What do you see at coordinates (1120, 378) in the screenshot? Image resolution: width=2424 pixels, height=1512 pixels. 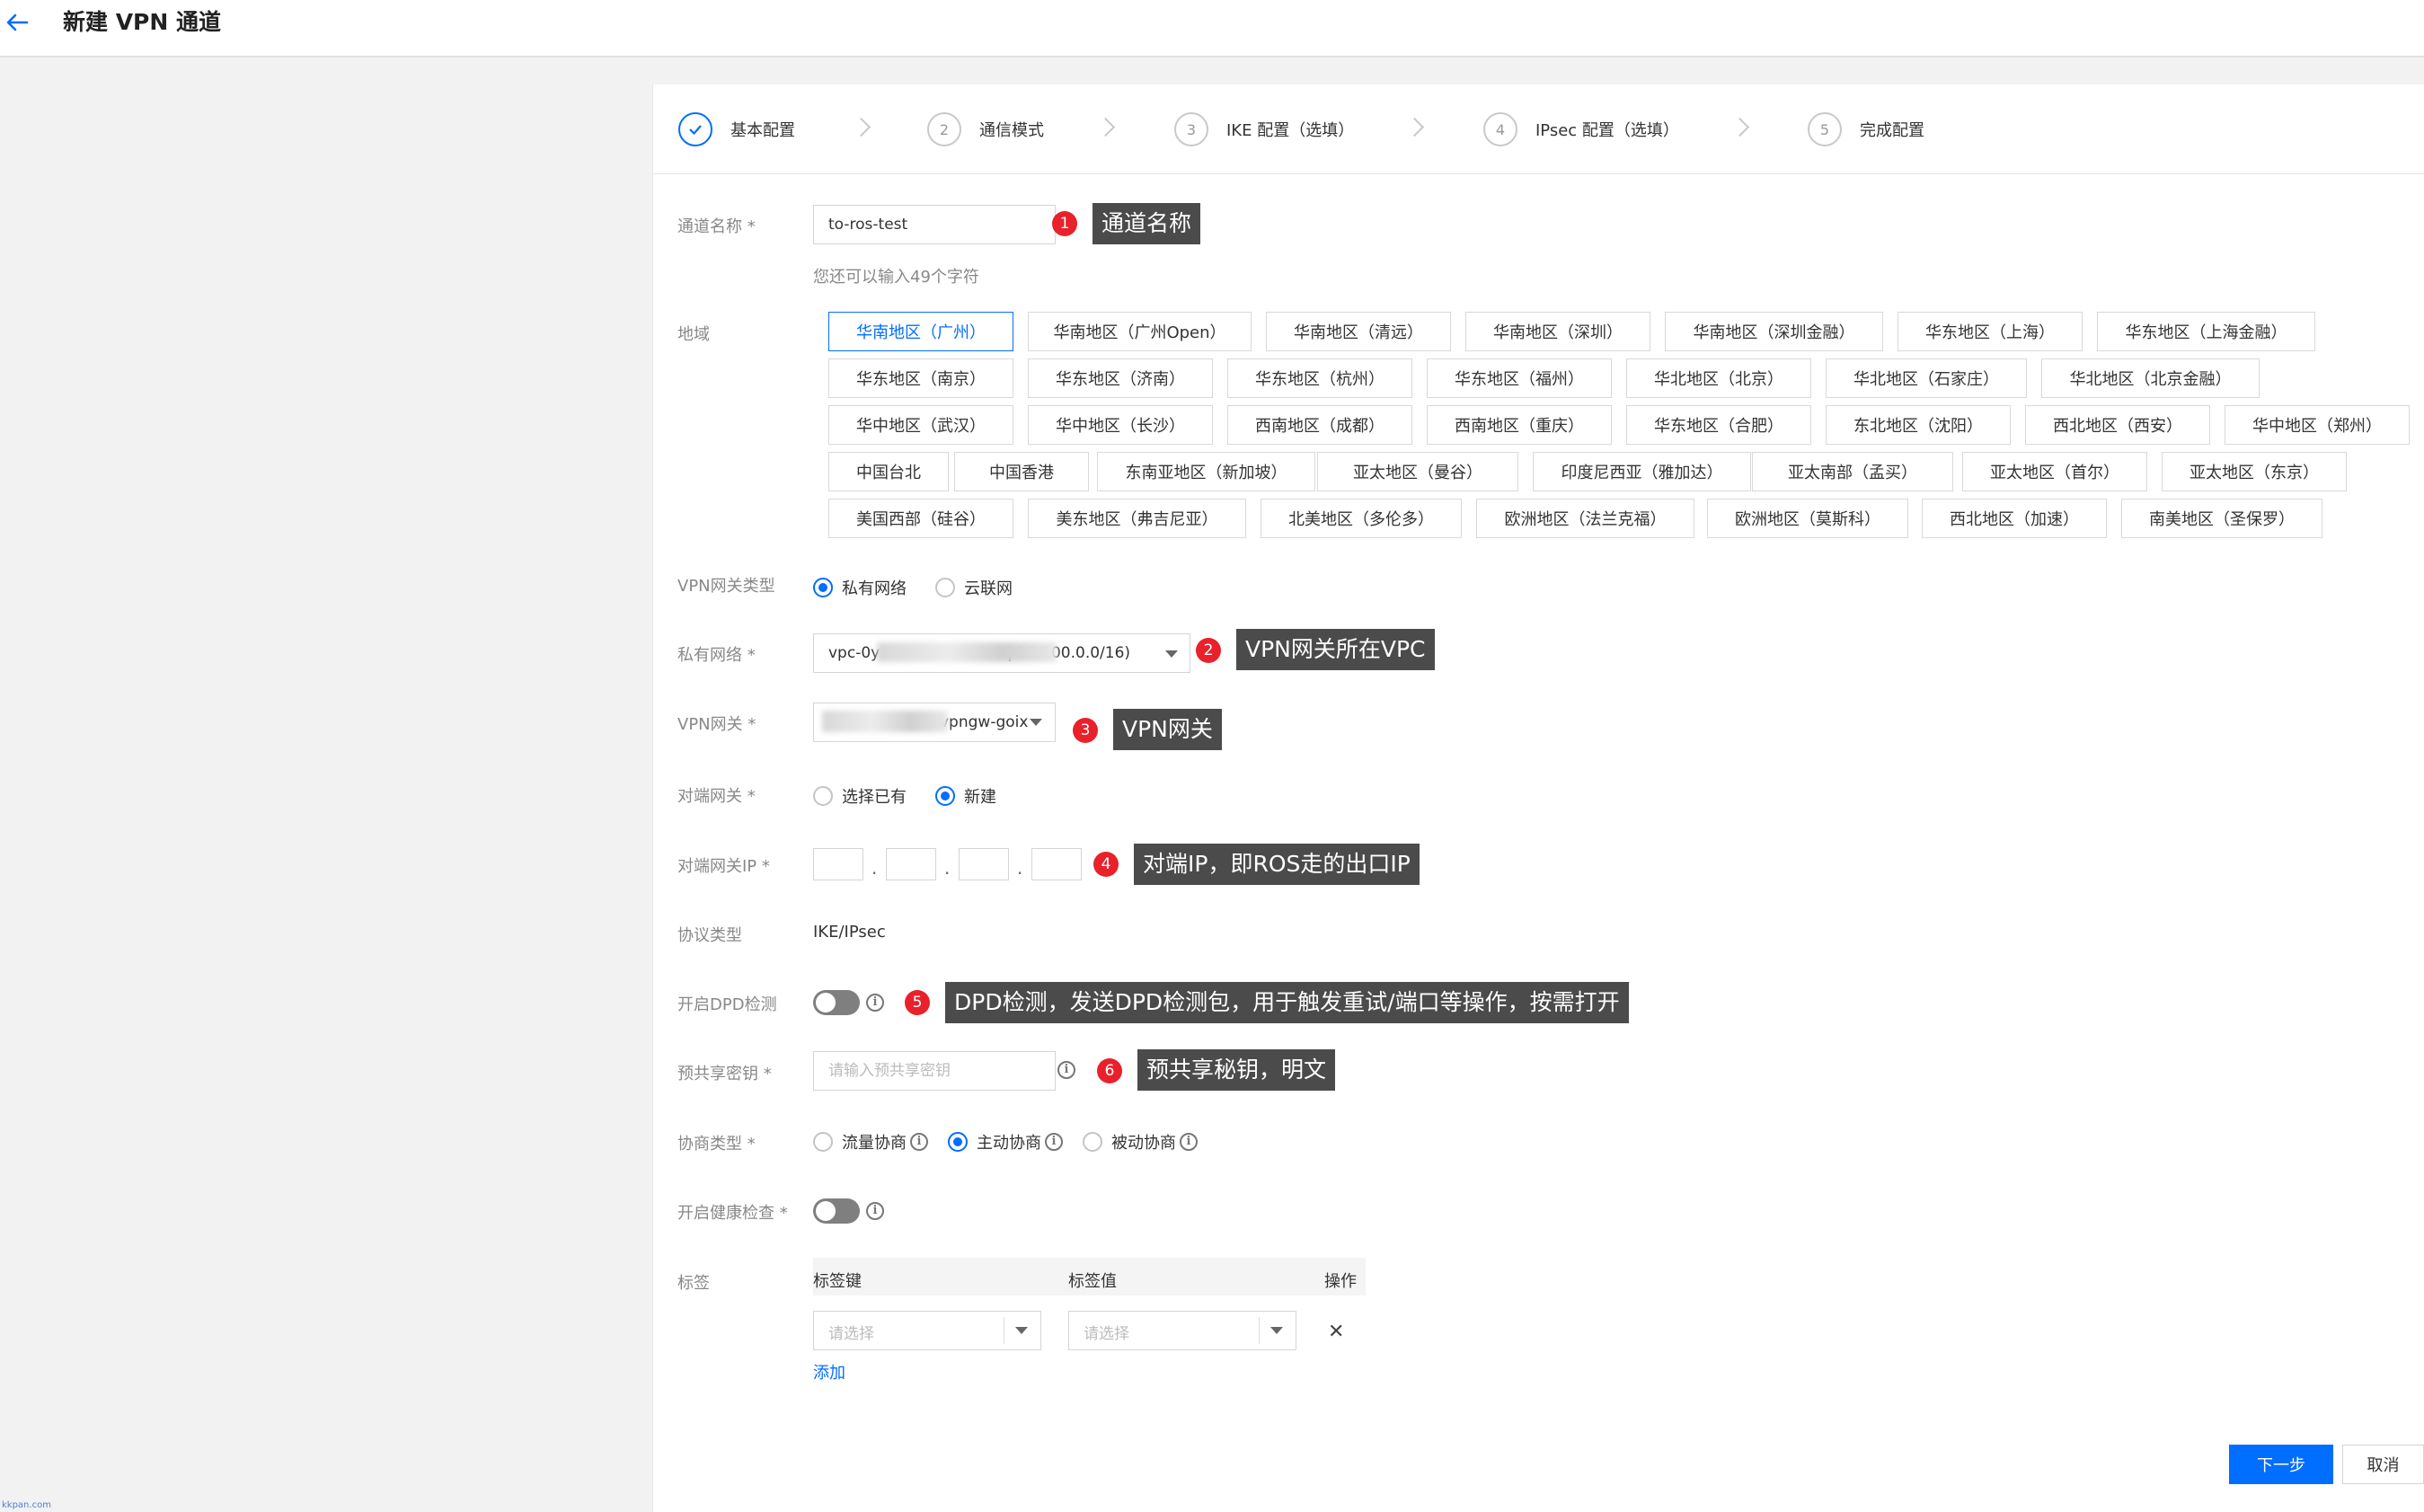 I see `region-option: 华东地区（济南）` at bounding box center [1120, 378].